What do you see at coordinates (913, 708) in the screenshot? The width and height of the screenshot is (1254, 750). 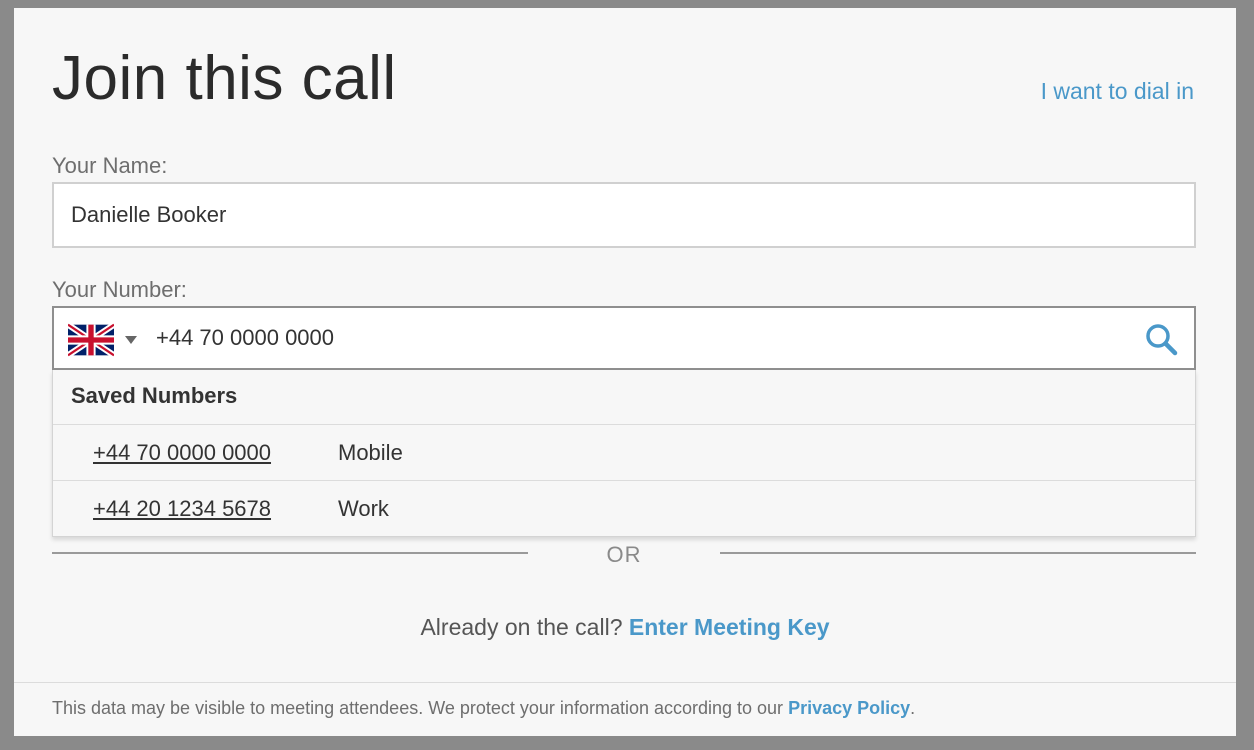 I see `privacy-notice-suffix: .` at bounding box center [913, 708].